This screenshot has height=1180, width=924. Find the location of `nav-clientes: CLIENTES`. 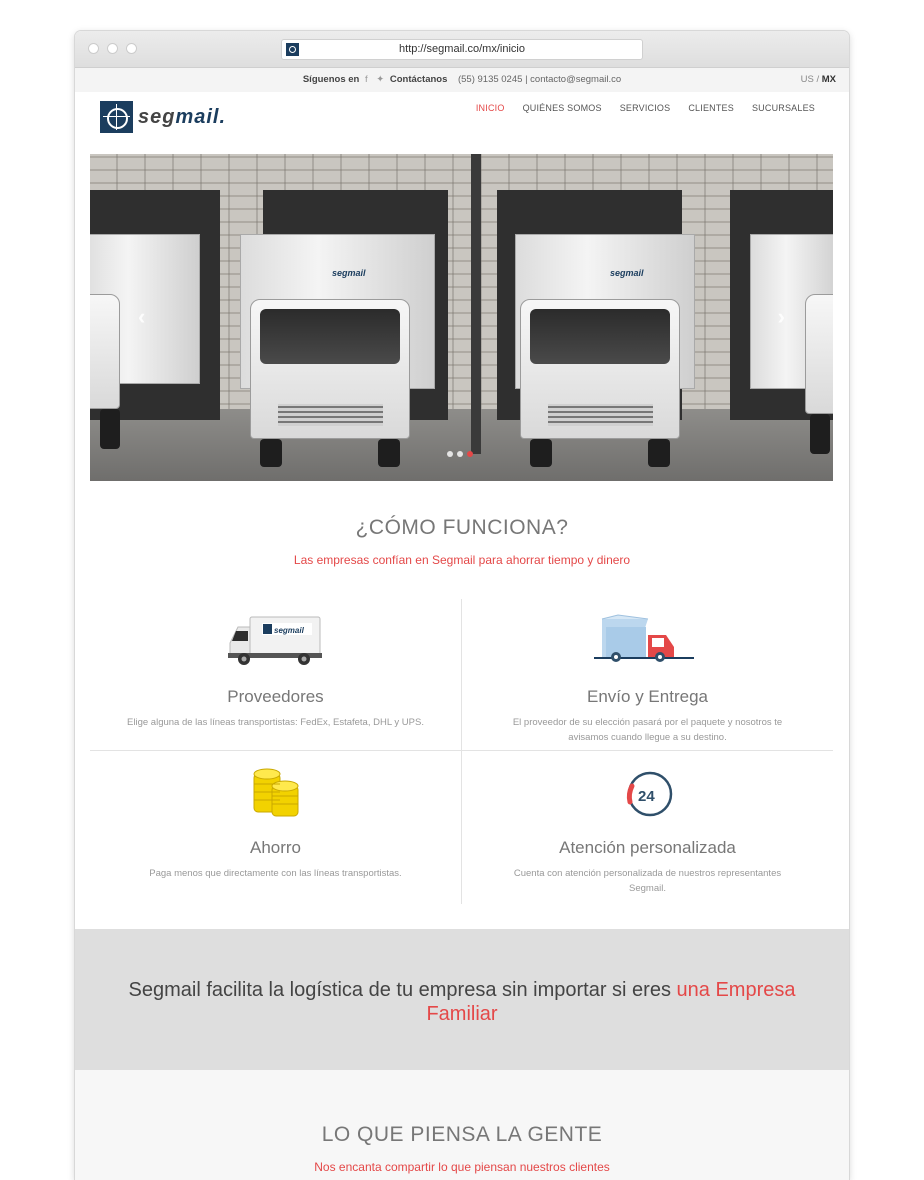

nav-clientes: CLIENTES is located at coordinates (711, 108).